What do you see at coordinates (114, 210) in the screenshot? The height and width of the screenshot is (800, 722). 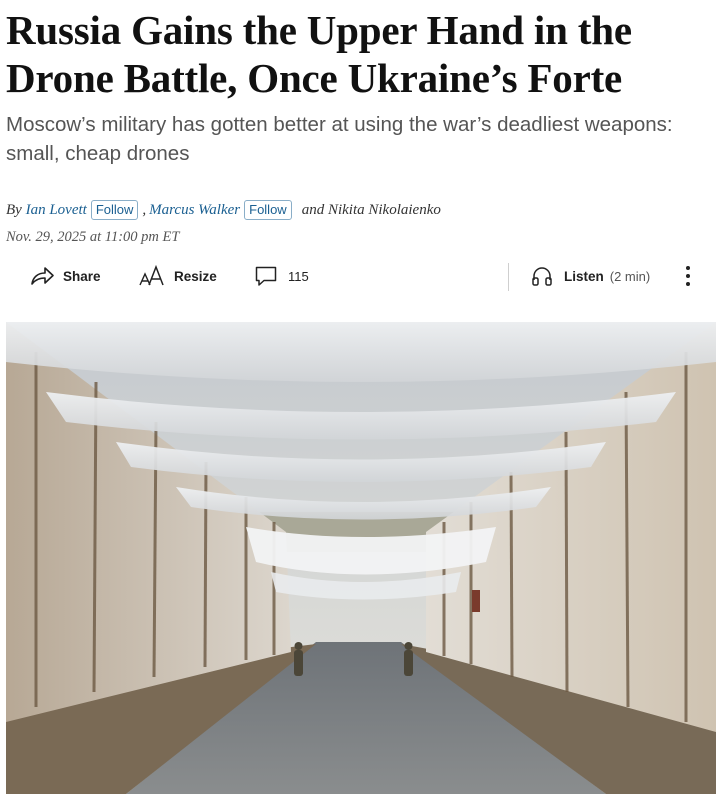 I see `follow-button-ian-lovett: Follow` at bounding box center [114, 210].